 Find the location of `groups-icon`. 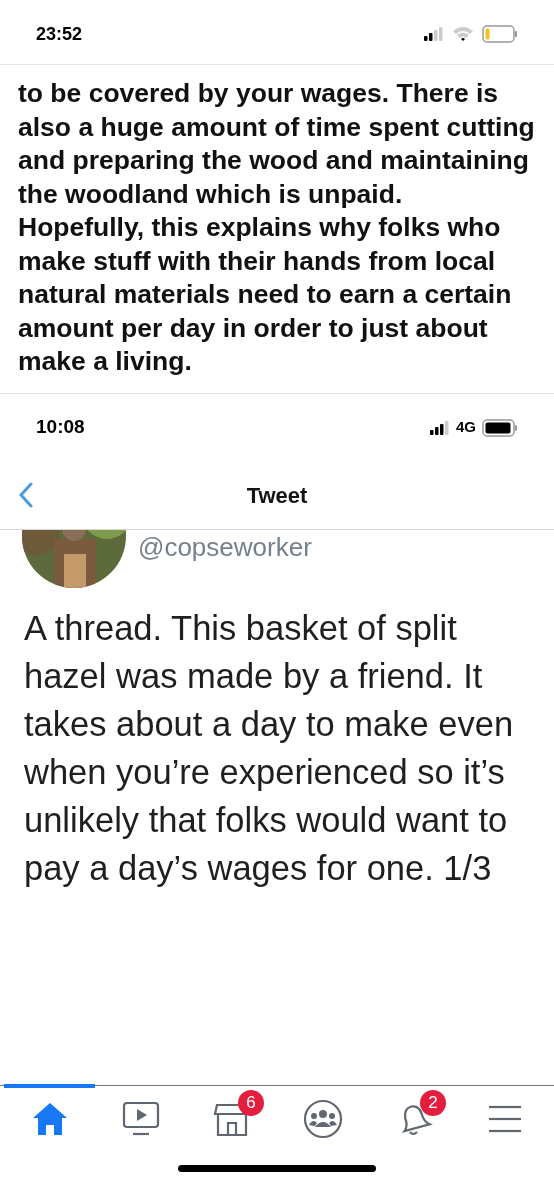

groups-icon is located at coordinates (322, 1119).